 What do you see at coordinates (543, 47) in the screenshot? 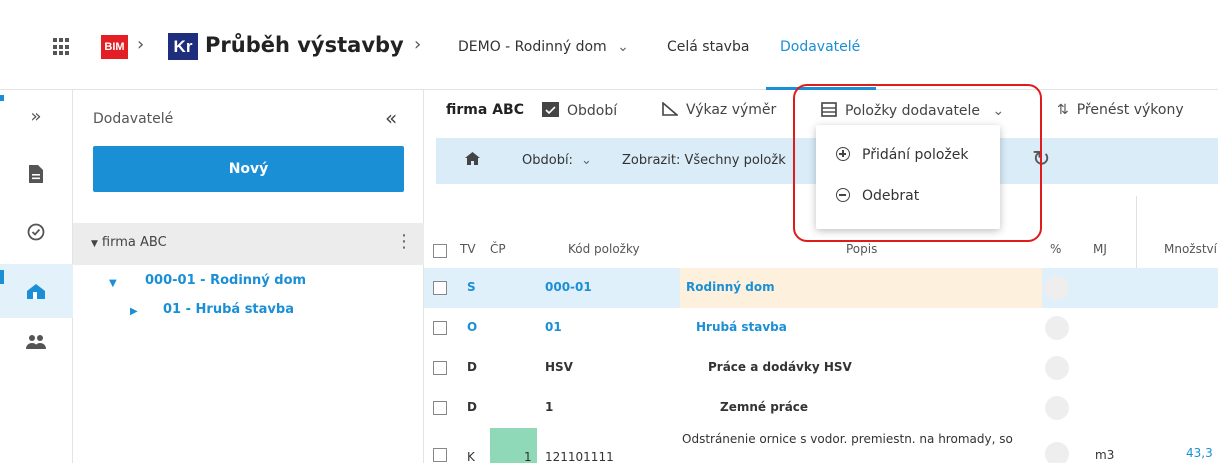
I see `nav-project: DEMO - Rodinný dom ⌄` at bounding box center [543, 47].